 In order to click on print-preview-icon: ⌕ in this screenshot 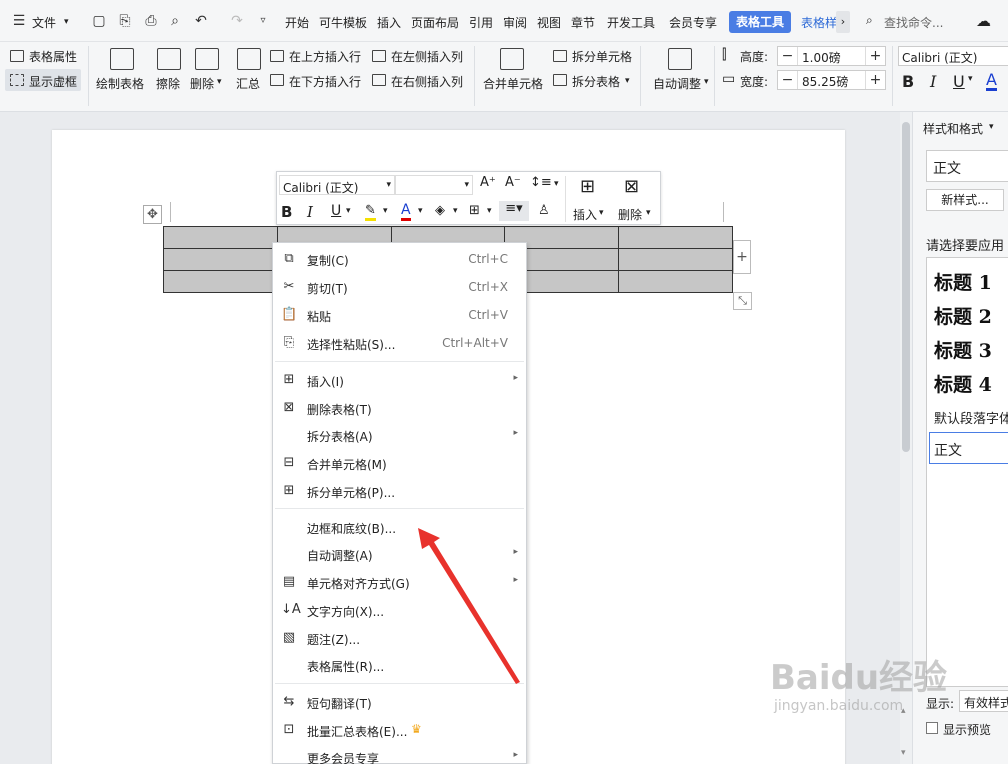, I will do `click(175, 21)`.